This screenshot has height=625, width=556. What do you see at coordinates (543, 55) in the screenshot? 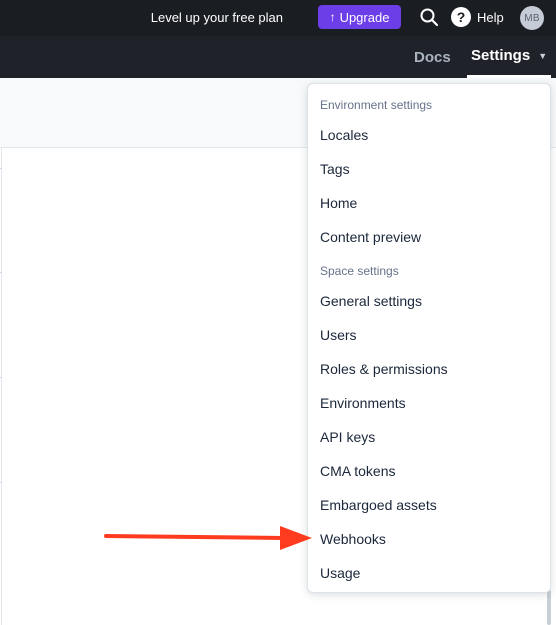
I see `caret-down-icon: ▼` at bounding box center [543, 55].